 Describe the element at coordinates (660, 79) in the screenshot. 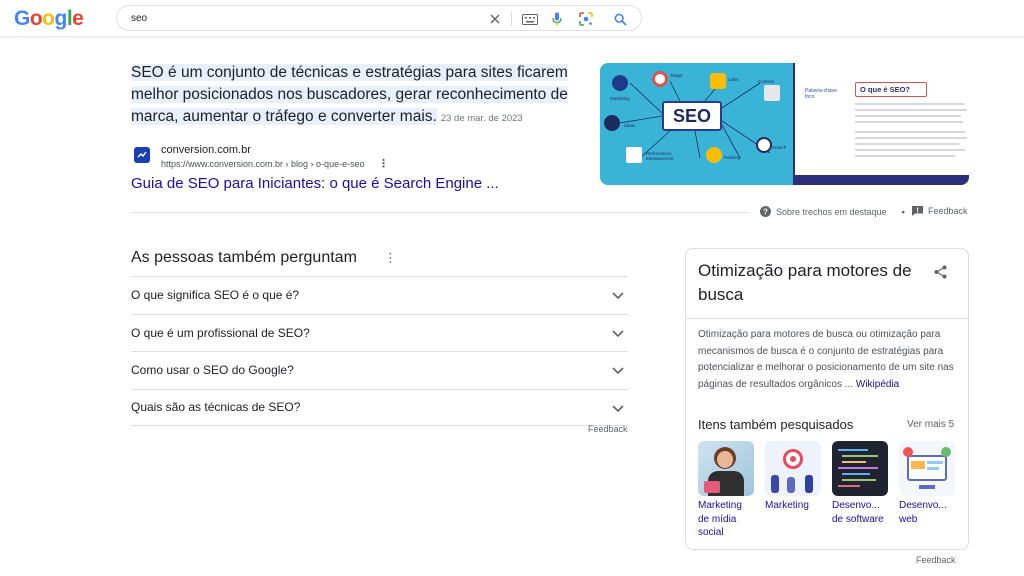

I see `target-icon` at that location.